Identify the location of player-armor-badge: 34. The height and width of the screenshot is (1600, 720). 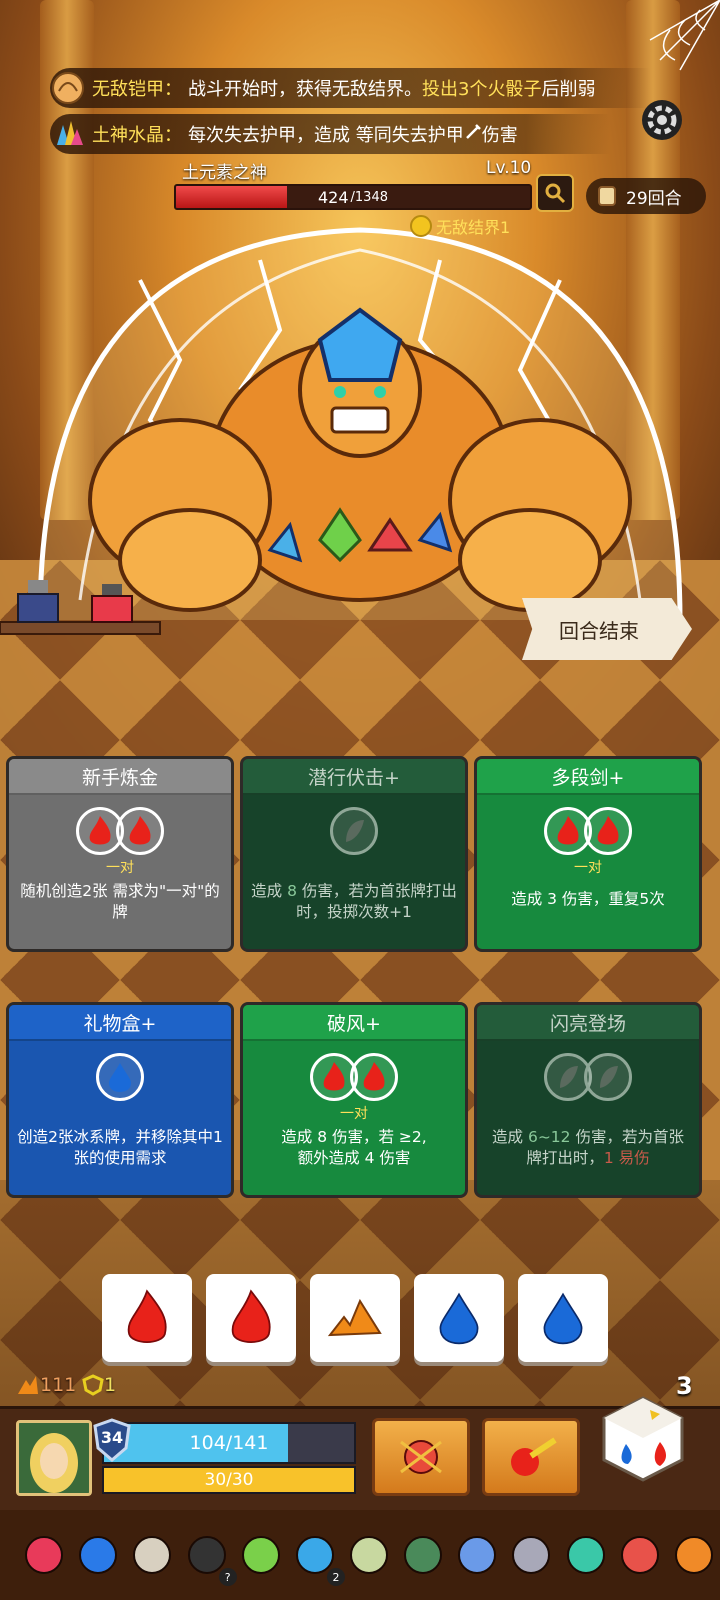
(112, 1440).